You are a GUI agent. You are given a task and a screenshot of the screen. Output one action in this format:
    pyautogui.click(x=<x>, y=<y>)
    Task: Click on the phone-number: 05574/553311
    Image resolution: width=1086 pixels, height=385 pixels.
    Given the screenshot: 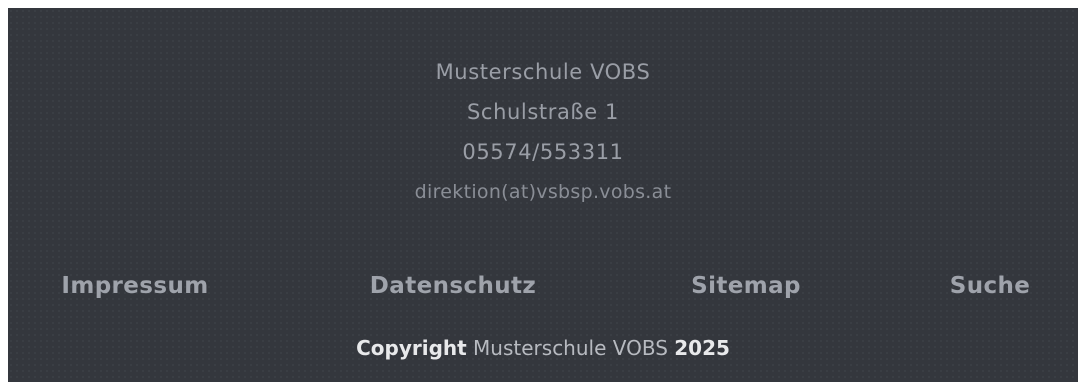 What is the action you would take?
    pyautogui.click(x=543, y=152)
    